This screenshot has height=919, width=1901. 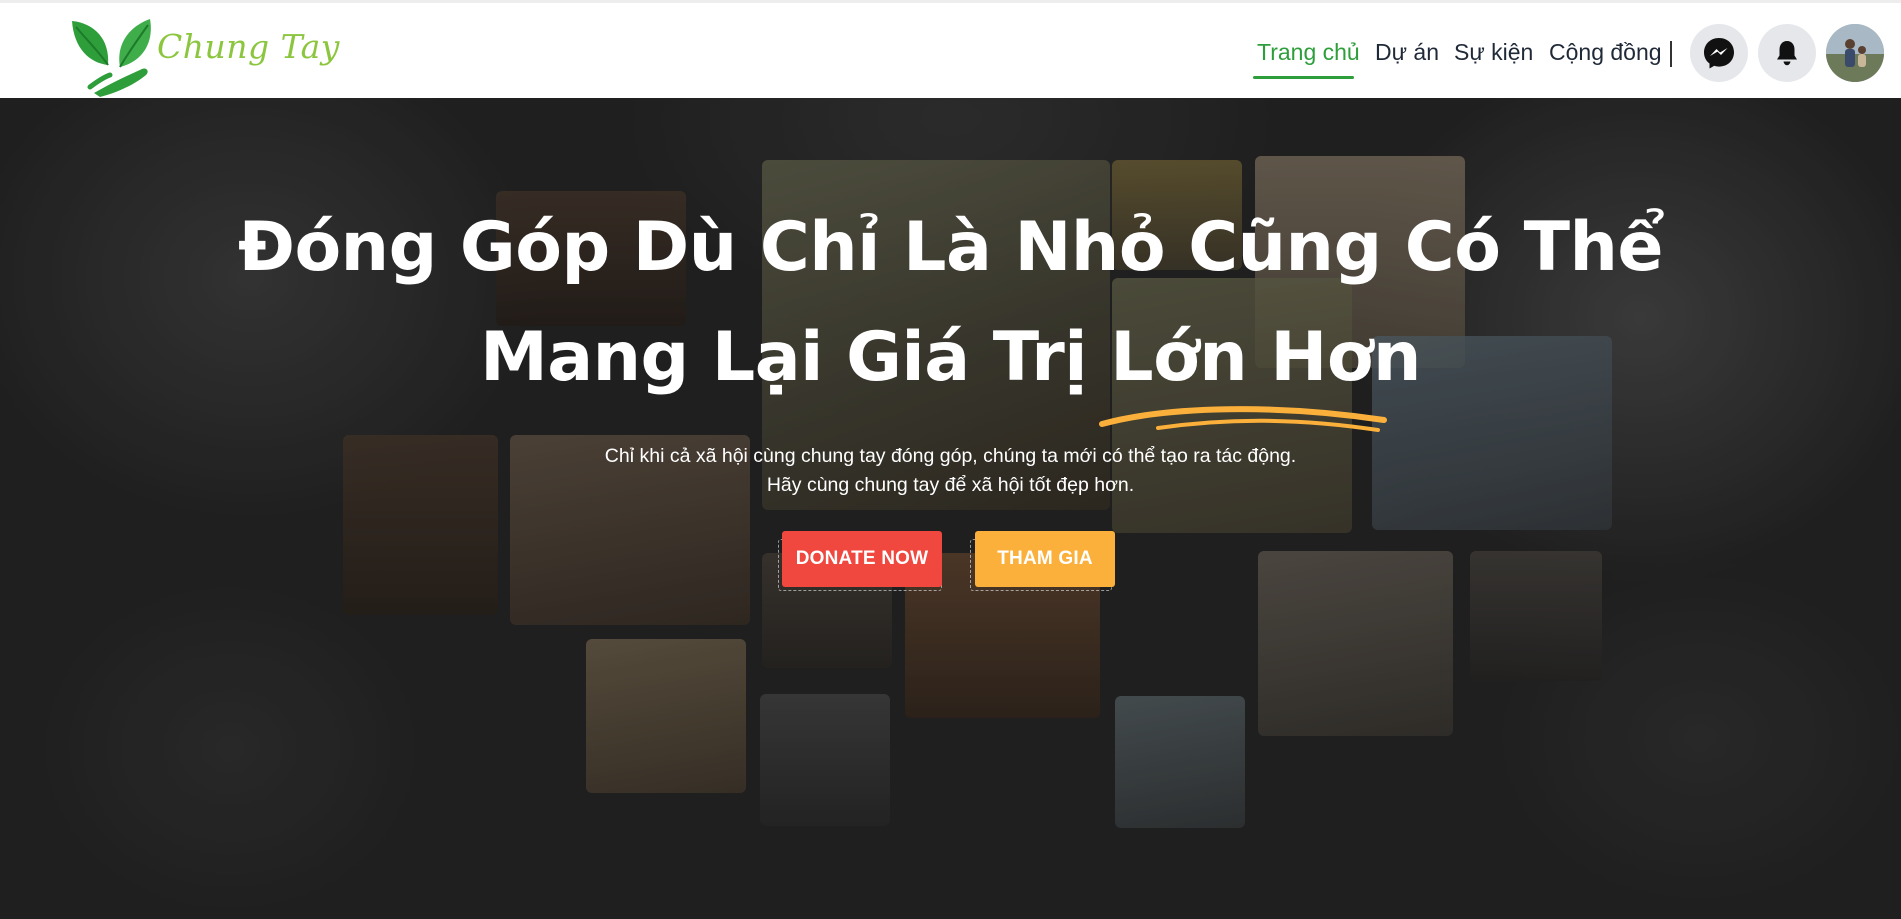 I want to click on hero-headline-line1: Đóng Góp Dù Chỉ Là Nhỏ Cũng Có Thể, so click(x=950, y=247).